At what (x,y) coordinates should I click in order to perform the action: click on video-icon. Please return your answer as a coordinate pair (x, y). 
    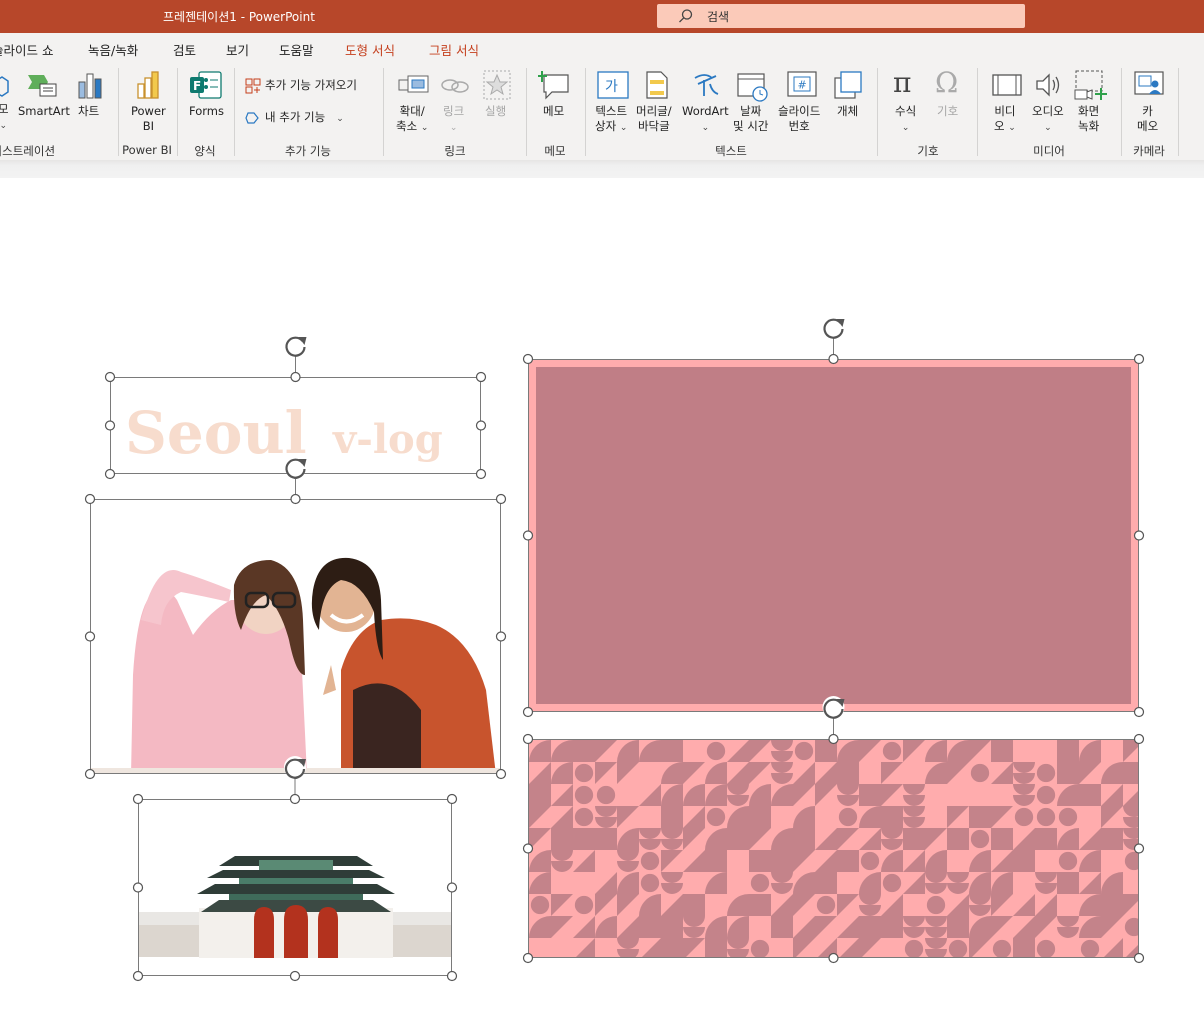
    Looking at the image, I should click on (1007, 85).